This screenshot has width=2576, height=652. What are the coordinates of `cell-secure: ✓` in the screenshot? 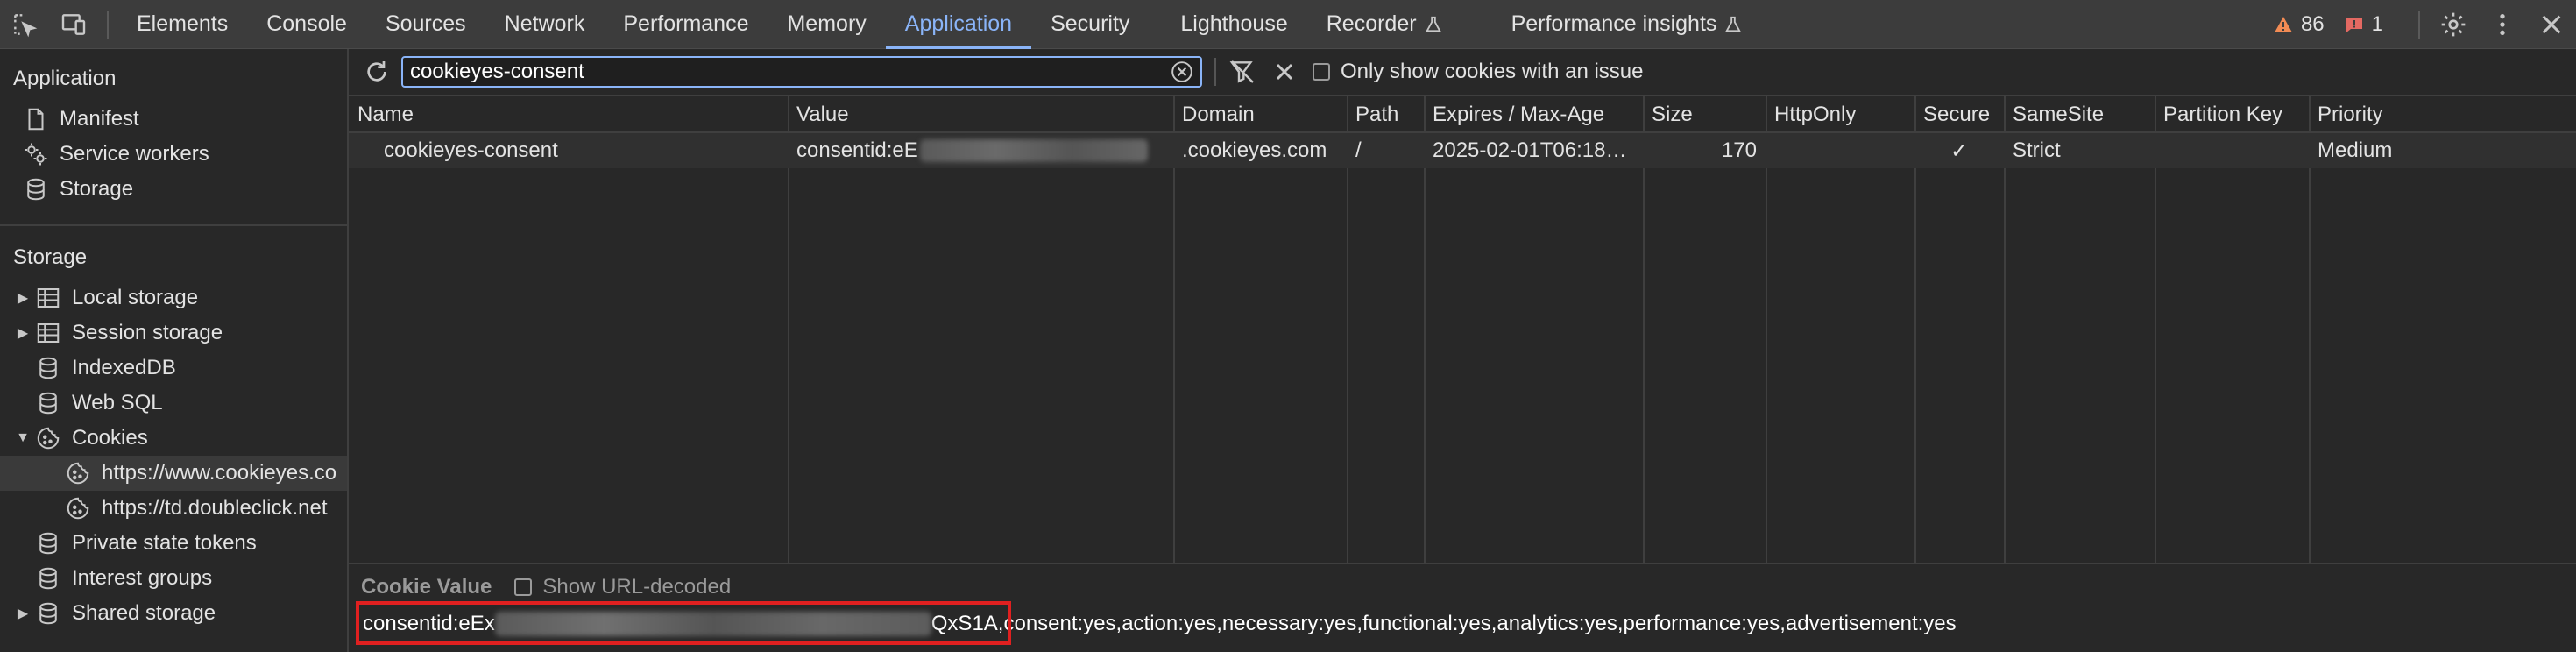 It's located at (1959, 150).